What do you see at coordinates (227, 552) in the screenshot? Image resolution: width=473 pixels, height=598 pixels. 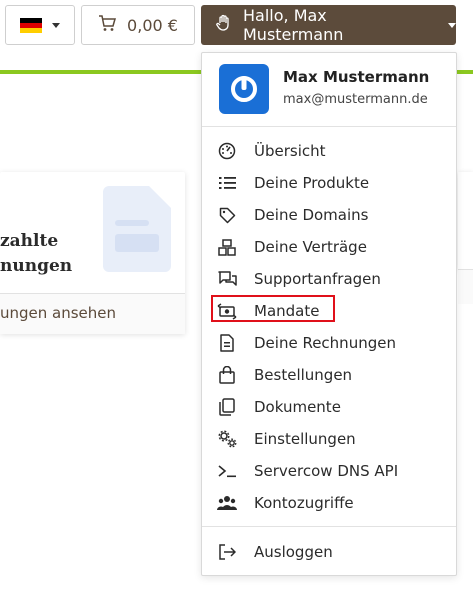 I see `logout-icon` at bounding box center [227, 552].